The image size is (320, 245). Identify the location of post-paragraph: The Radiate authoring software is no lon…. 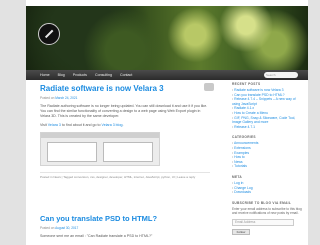
(124, 111).